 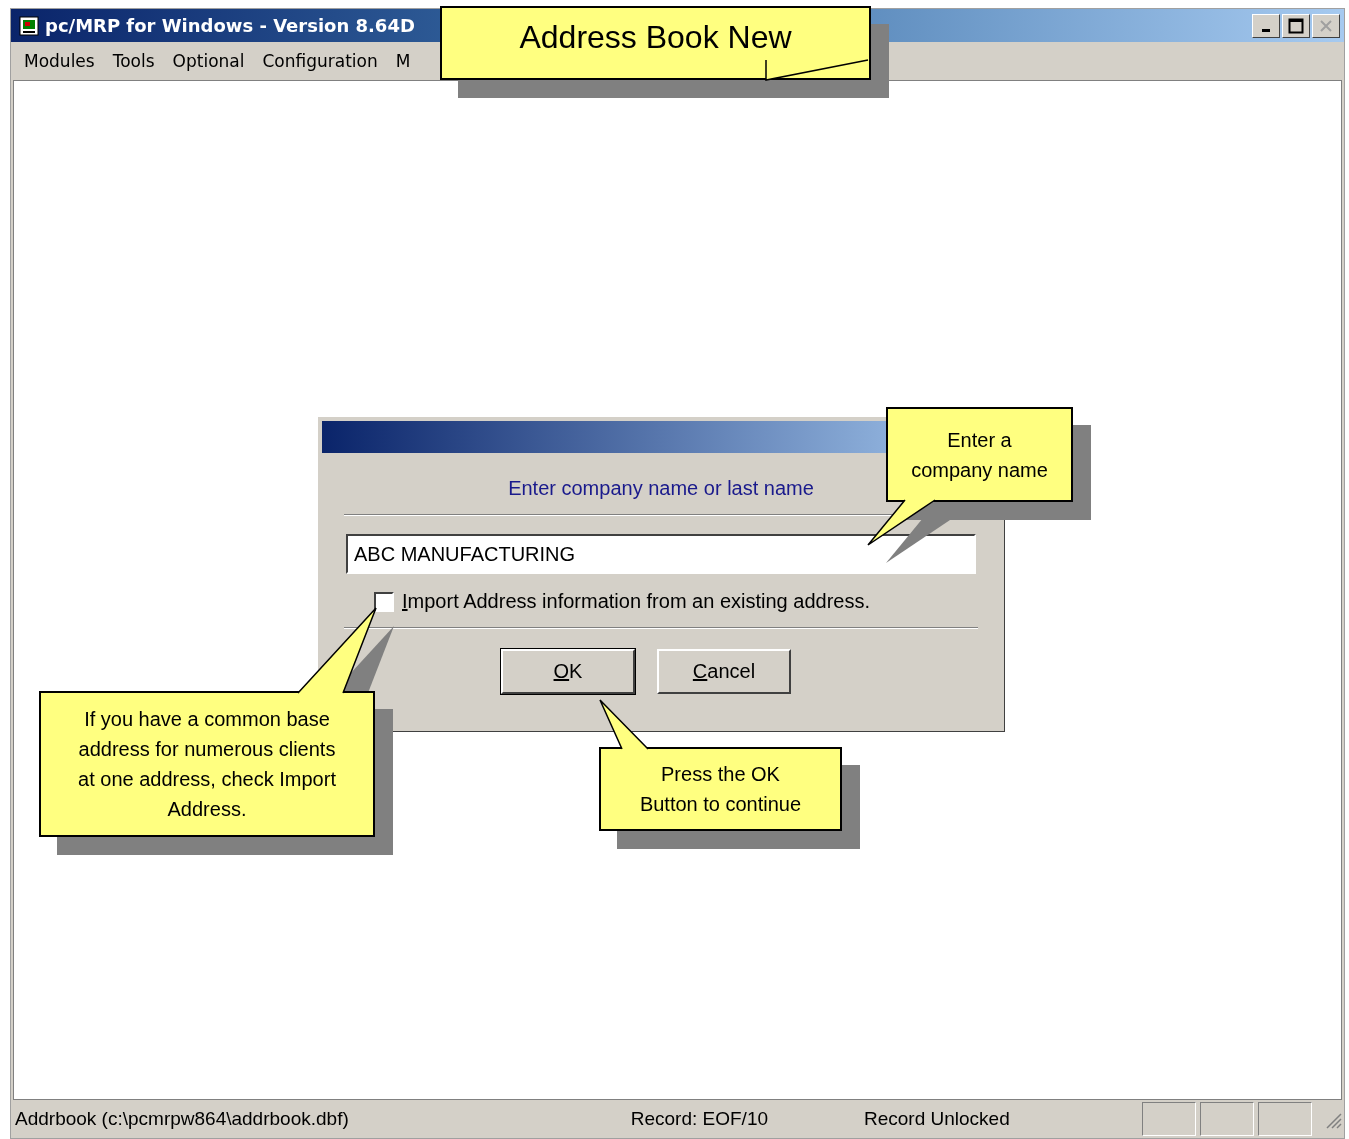 What do you see at coordinates (979, 455) in the screenshot?
I see `callout-text: Enter a company name` at bounding box center [979, 455].